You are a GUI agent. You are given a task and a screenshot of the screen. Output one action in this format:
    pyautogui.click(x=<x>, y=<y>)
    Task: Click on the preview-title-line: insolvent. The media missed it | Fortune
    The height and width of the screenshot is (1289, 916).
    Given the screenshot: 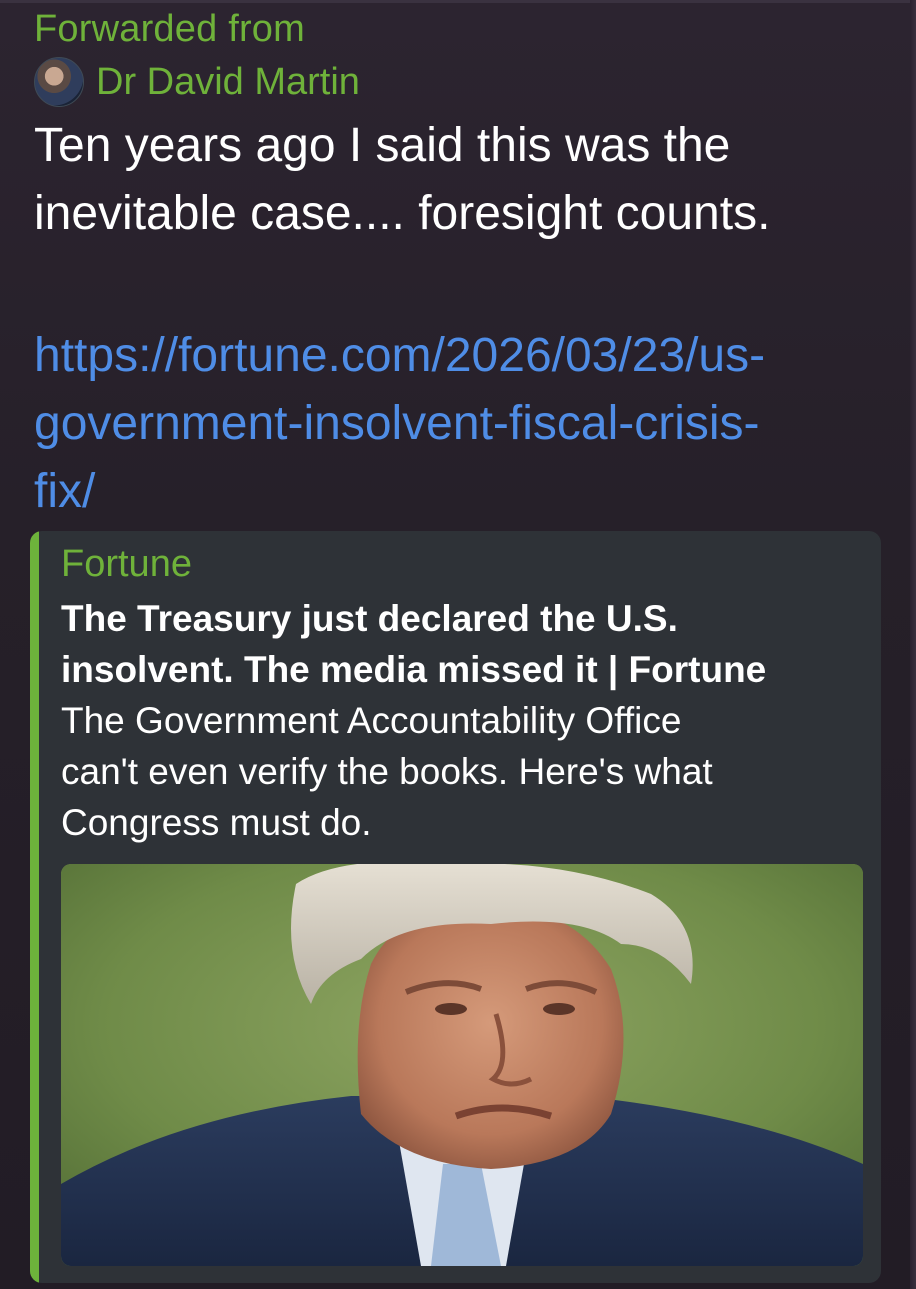 What is the action you would take?
    pyautogui.click(x=414, y=669)
    